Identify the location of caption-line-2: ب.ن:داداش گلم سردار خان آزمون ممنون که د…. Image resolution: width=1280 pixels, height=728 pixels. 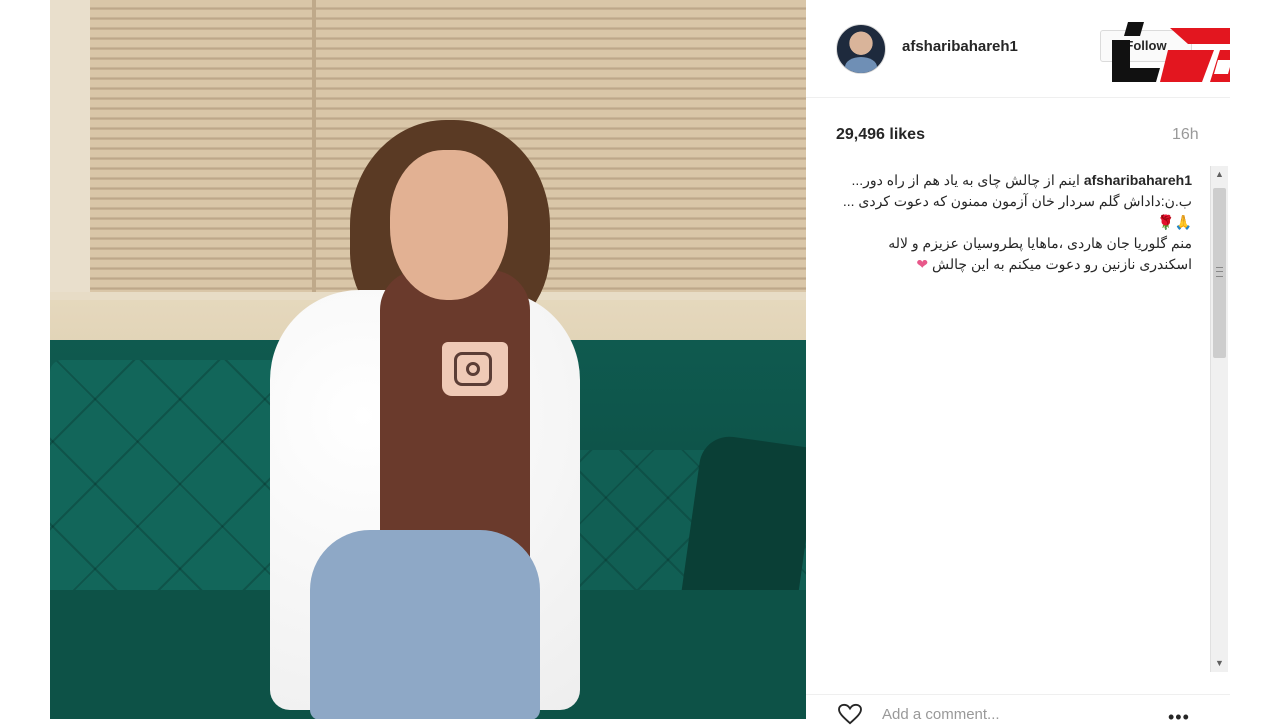
(1017, 201).